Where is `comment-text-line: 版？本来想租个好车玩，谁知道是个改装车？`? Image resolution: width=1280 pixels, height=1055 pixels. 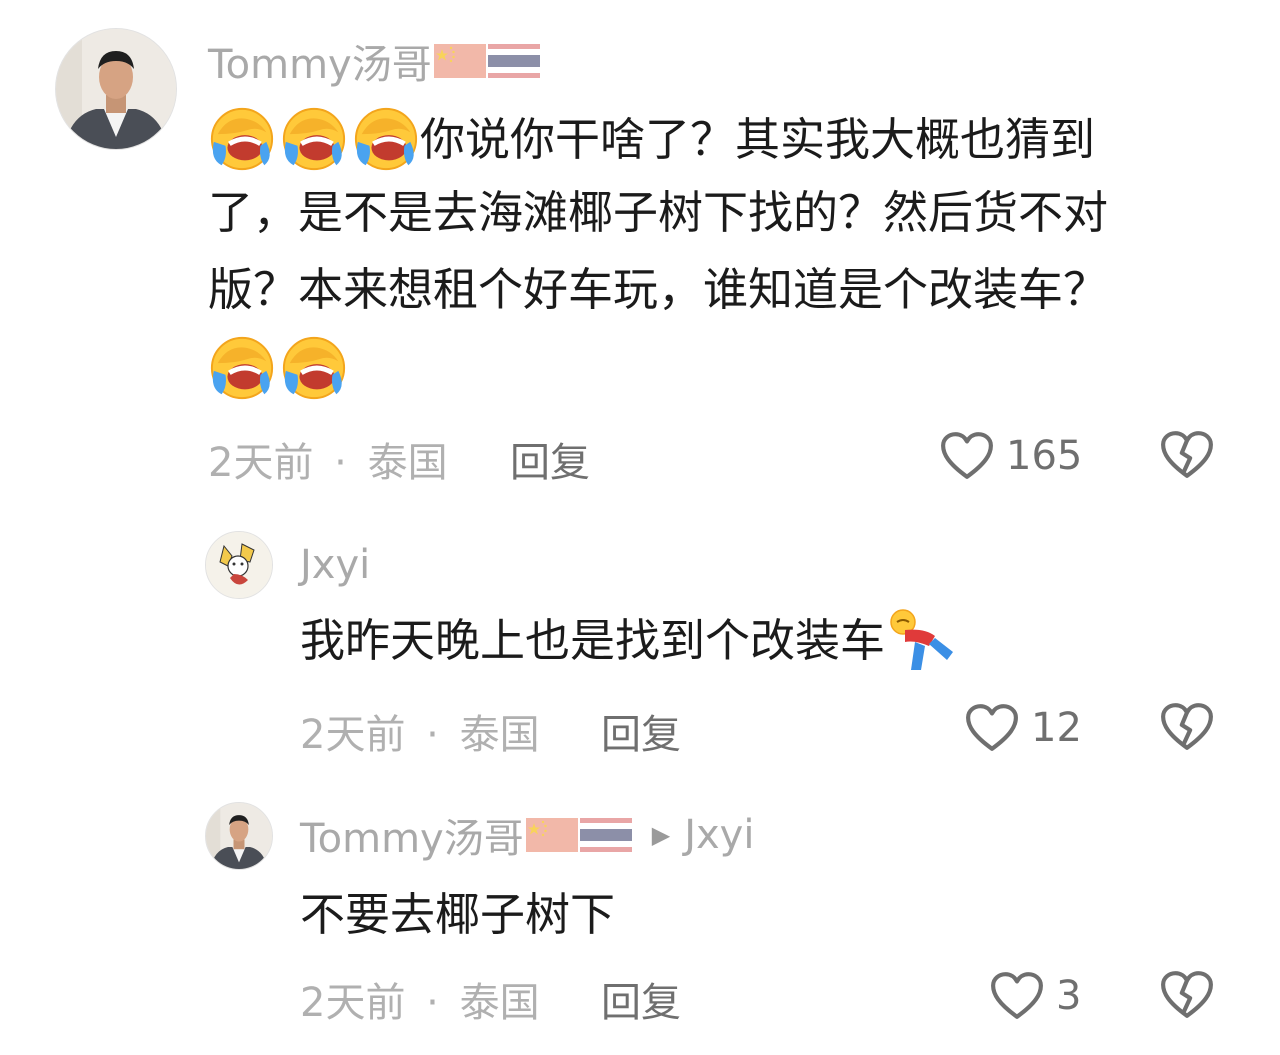 comment-text-line: 版？本来想租个好车玩，谁知道是个改装车？ is located at coordinates (658, 289).